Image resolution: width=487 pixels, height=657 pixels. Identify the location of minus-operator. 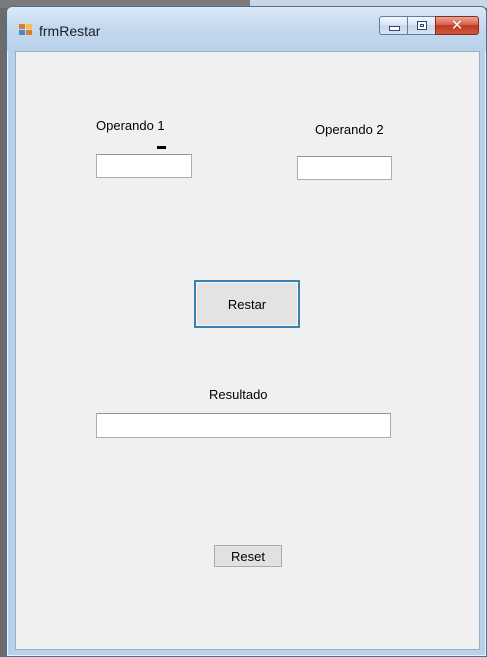
(161, 147).